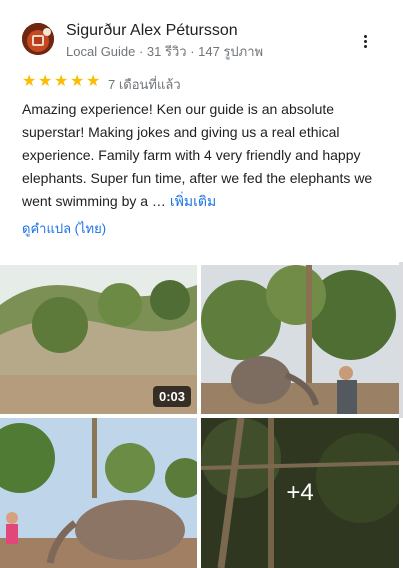 This screenshot has width=403, height=568. I want to click on scrollbar, so click(401, 340).